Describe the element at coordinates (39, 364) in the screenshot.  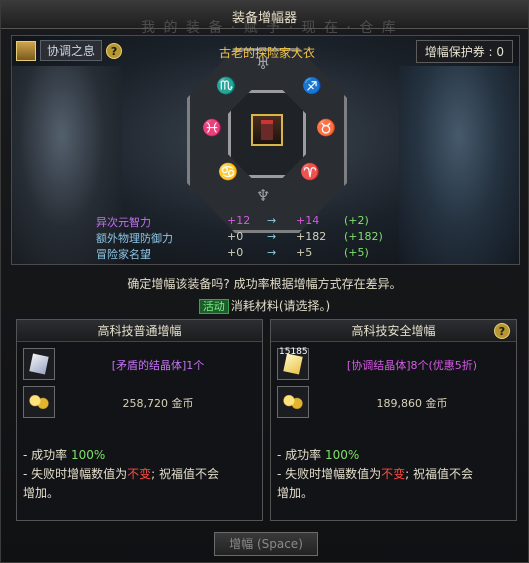
I see `crystal-icon` at that location.